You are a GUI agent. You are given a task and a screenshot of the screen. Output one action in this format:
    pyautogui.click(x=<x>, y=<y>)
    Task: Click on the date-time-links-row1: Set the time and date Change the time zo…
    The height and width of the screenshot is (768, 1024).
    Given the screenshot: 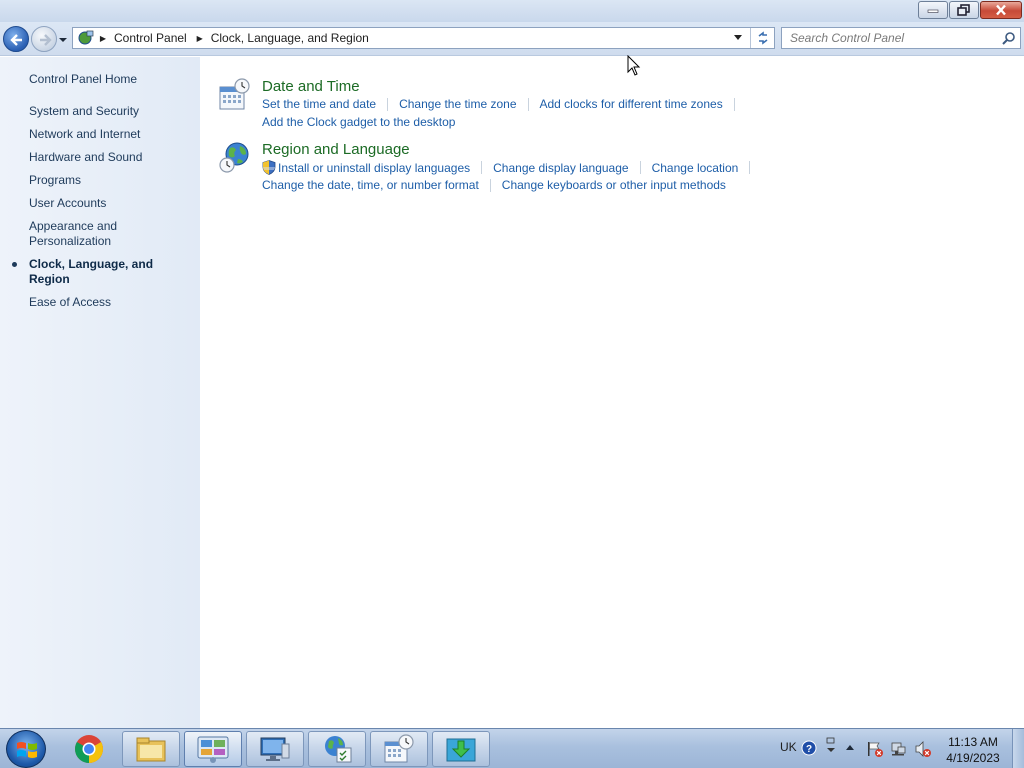 What is the action you would take?
    pyautogui.click(x=504, y=104)
    